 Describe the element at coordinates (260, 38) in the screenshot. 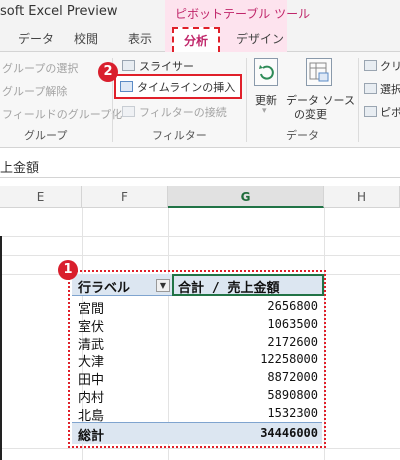

I see `tab-design: デザイン` at that location.